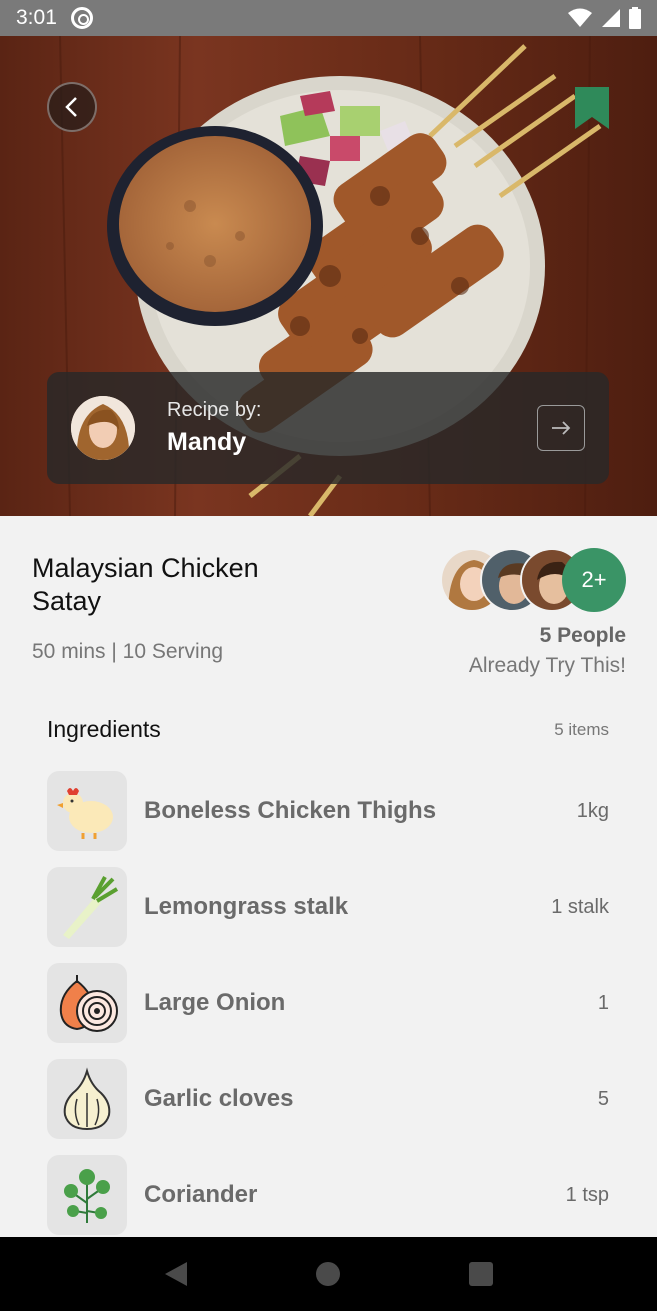  I want to click on nav-recents-icon, so click(481, 1274).